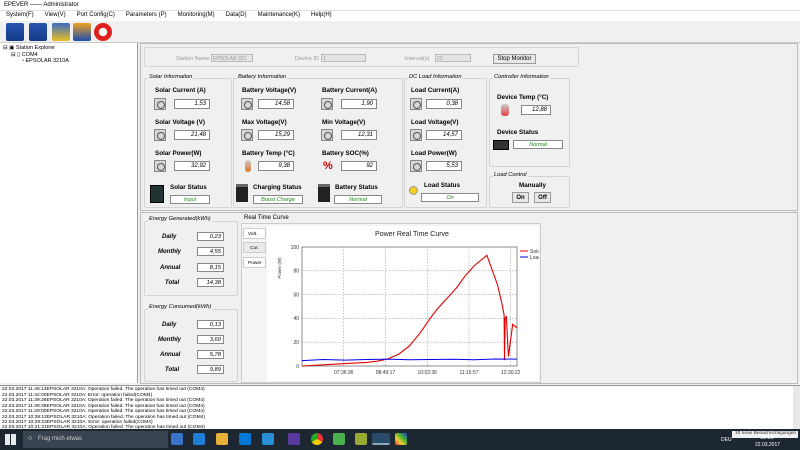 This screenshot has width=800, height=450. Describe the element at coordinates (210, 354) in the screenshot. I see `con-annual-value: 5,78` at that location.